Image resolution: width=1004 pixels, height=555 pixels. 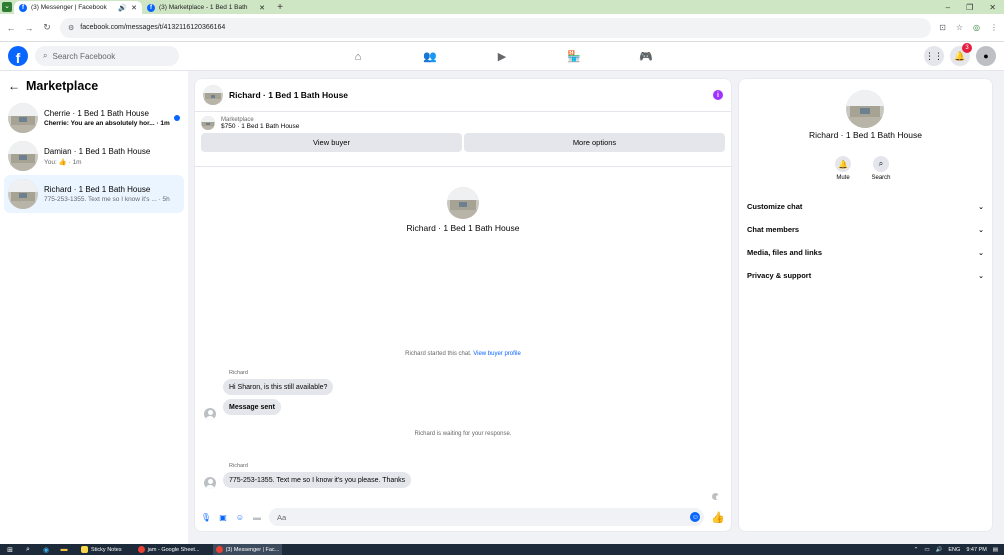 I want to click on chat-avatar, so click(x=213, y=95).